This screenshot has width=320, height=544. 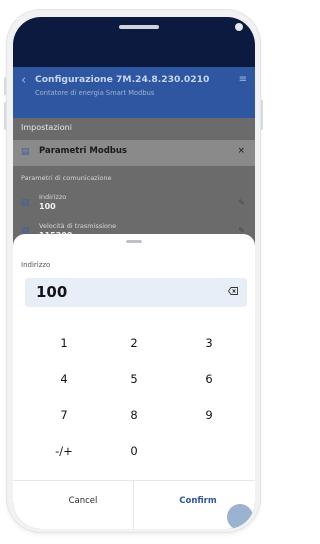 What do you see at coordinates (134, 42) in the screenshot?
I see `status-bar` at bounding box center [134, 42].